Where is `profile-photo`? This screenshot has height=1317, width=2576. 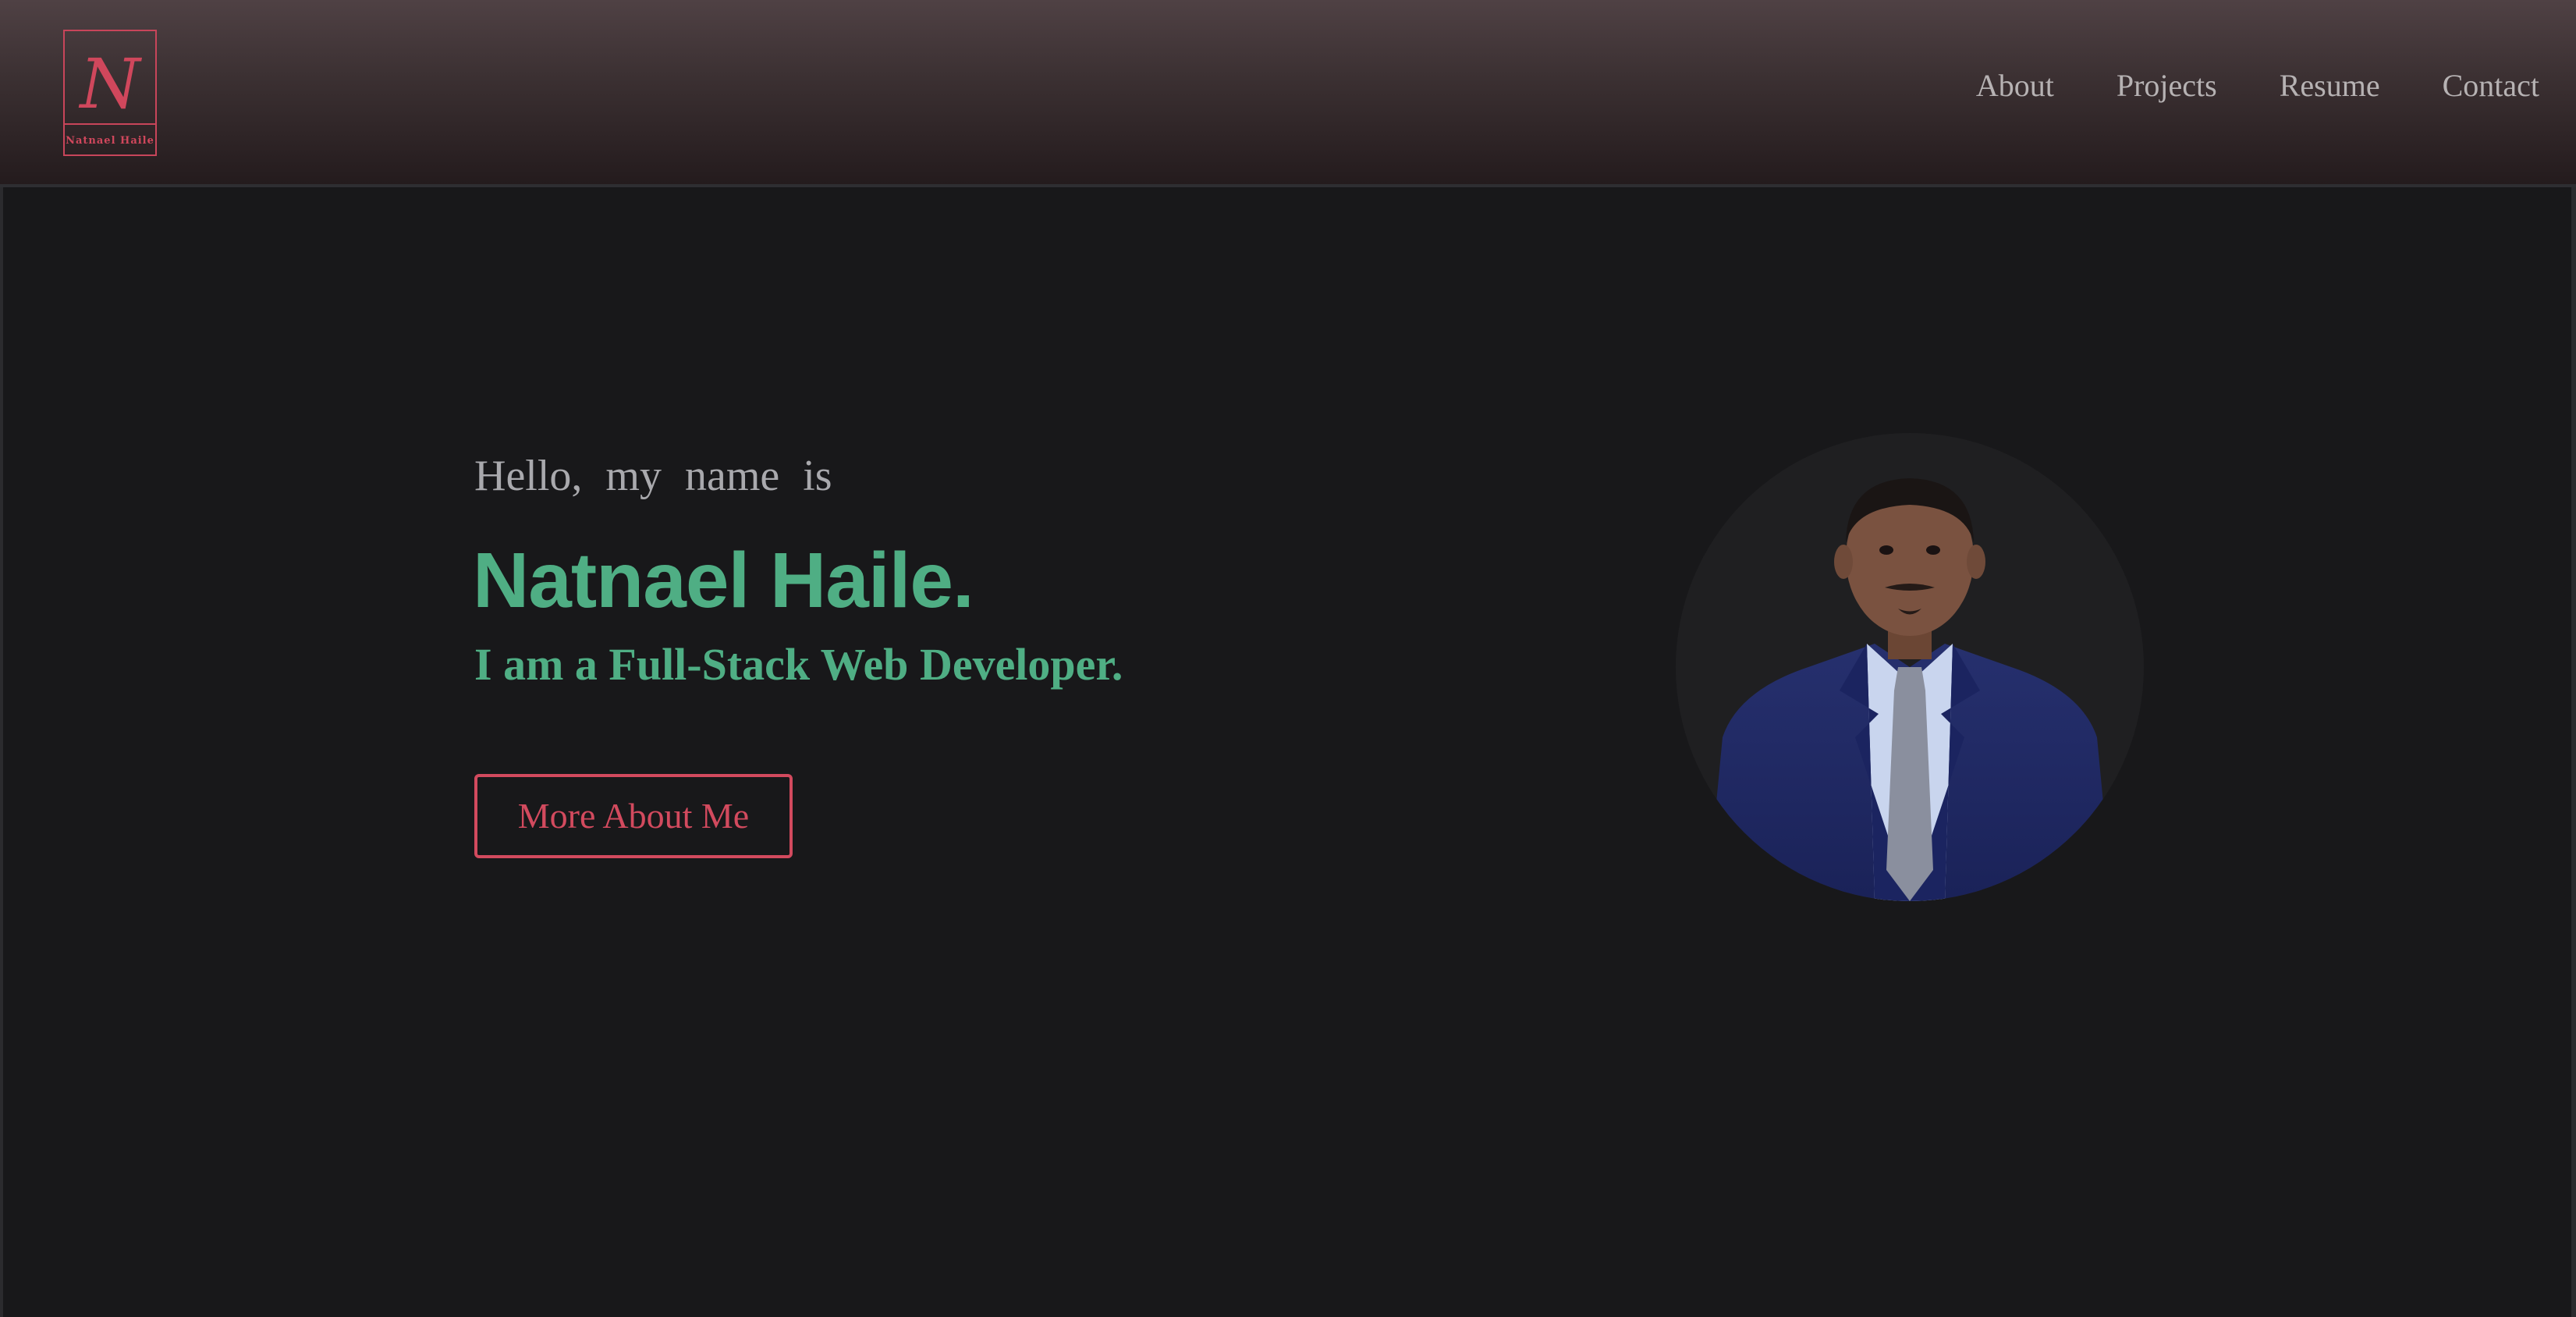 profile-photo is located at coordinates (1910, 667).